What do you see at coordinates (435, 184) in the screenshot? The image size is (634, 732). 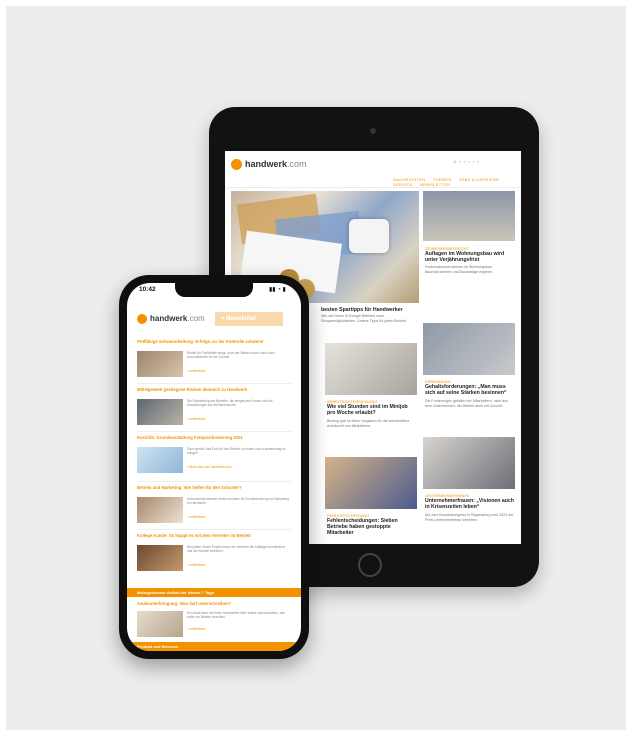 I see `nav-item: NEWSLETTER` at bounding box center [435, 184].